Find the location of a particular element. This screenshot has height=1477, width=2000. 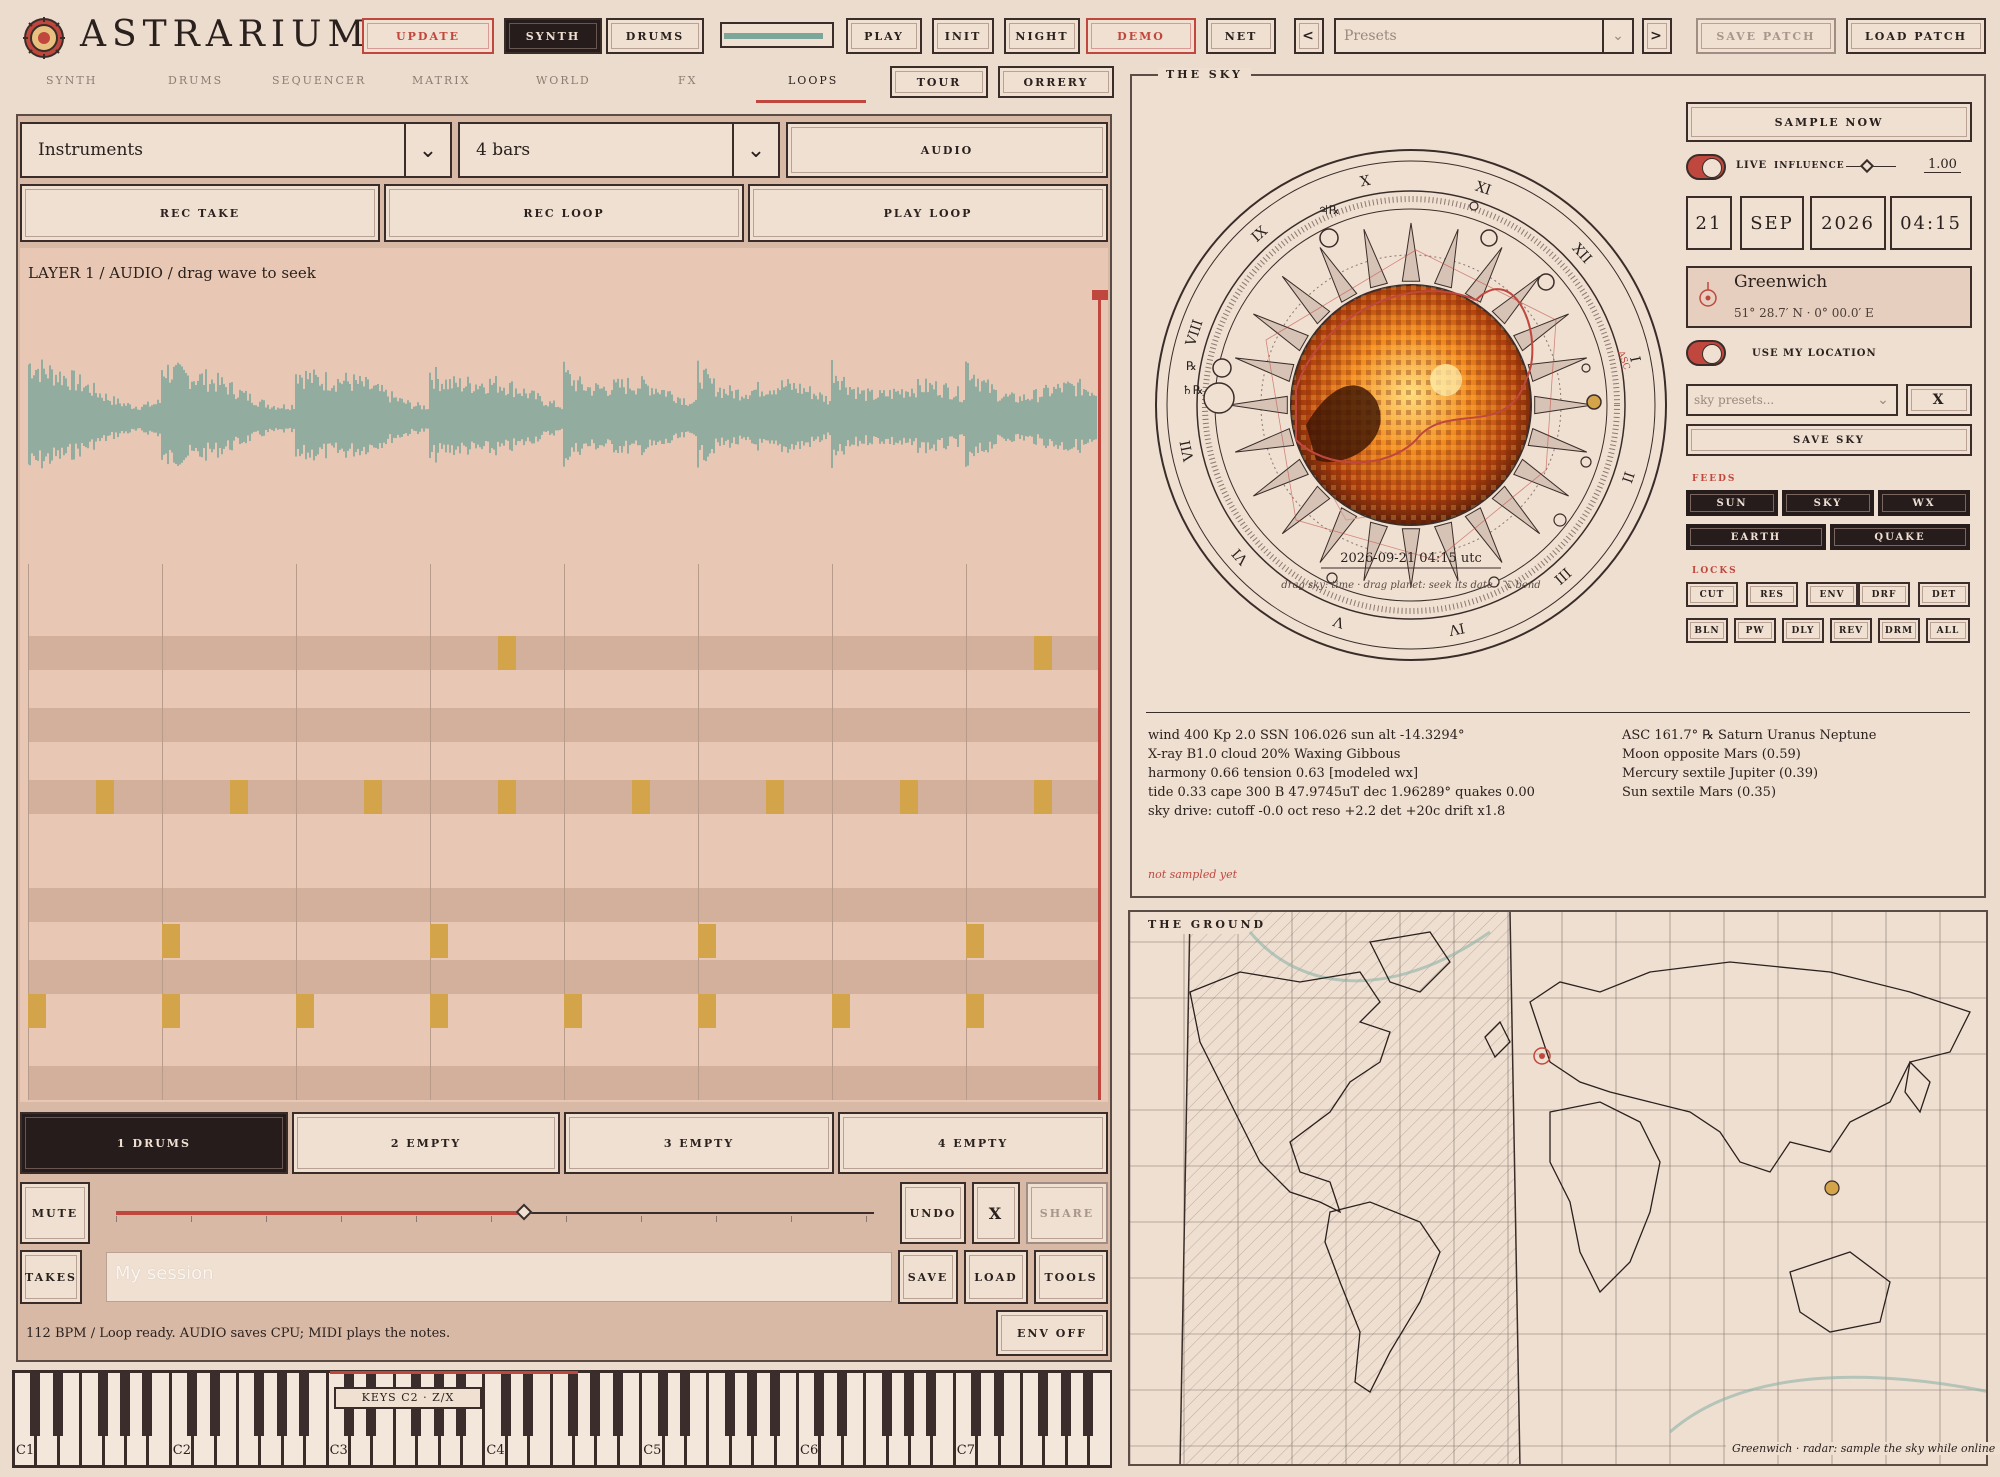

sky-presets-clear-button: X is located at coordinates (1939, 400).